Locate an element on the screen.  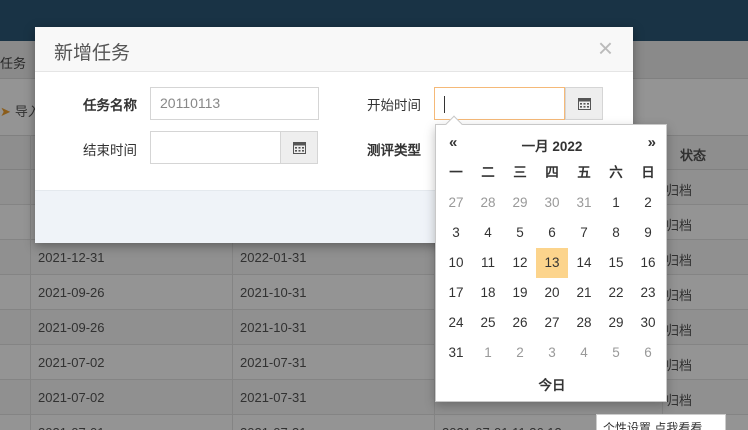
calendar-day: 17 is located at coordinates (456, 293).